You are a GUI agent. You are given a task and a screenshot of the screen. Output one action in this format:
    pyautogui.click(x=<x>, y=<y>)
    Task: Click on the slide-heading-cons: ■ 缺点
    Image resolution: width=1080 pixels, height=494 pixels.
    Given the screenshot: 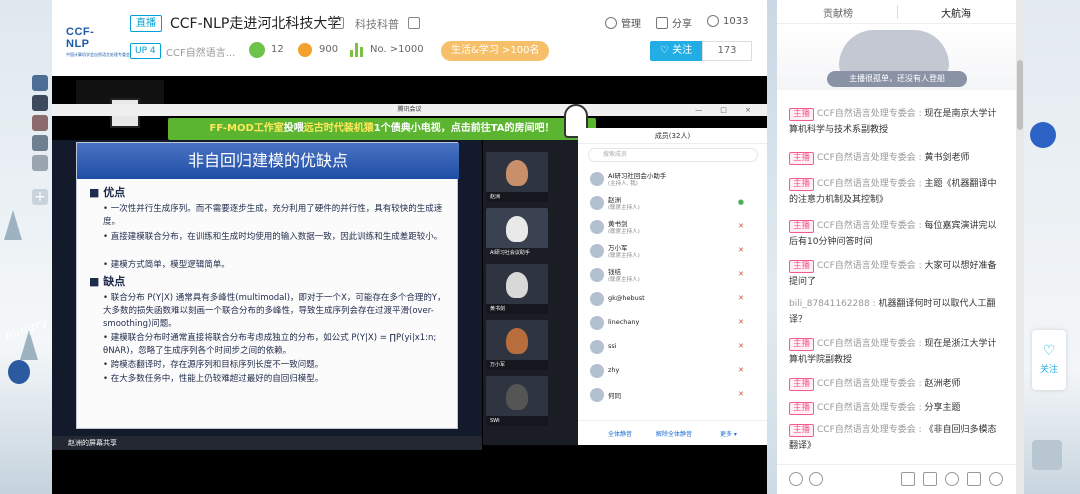 What is the action you would take?
    pyautogui.click(x=107, y=281)
    